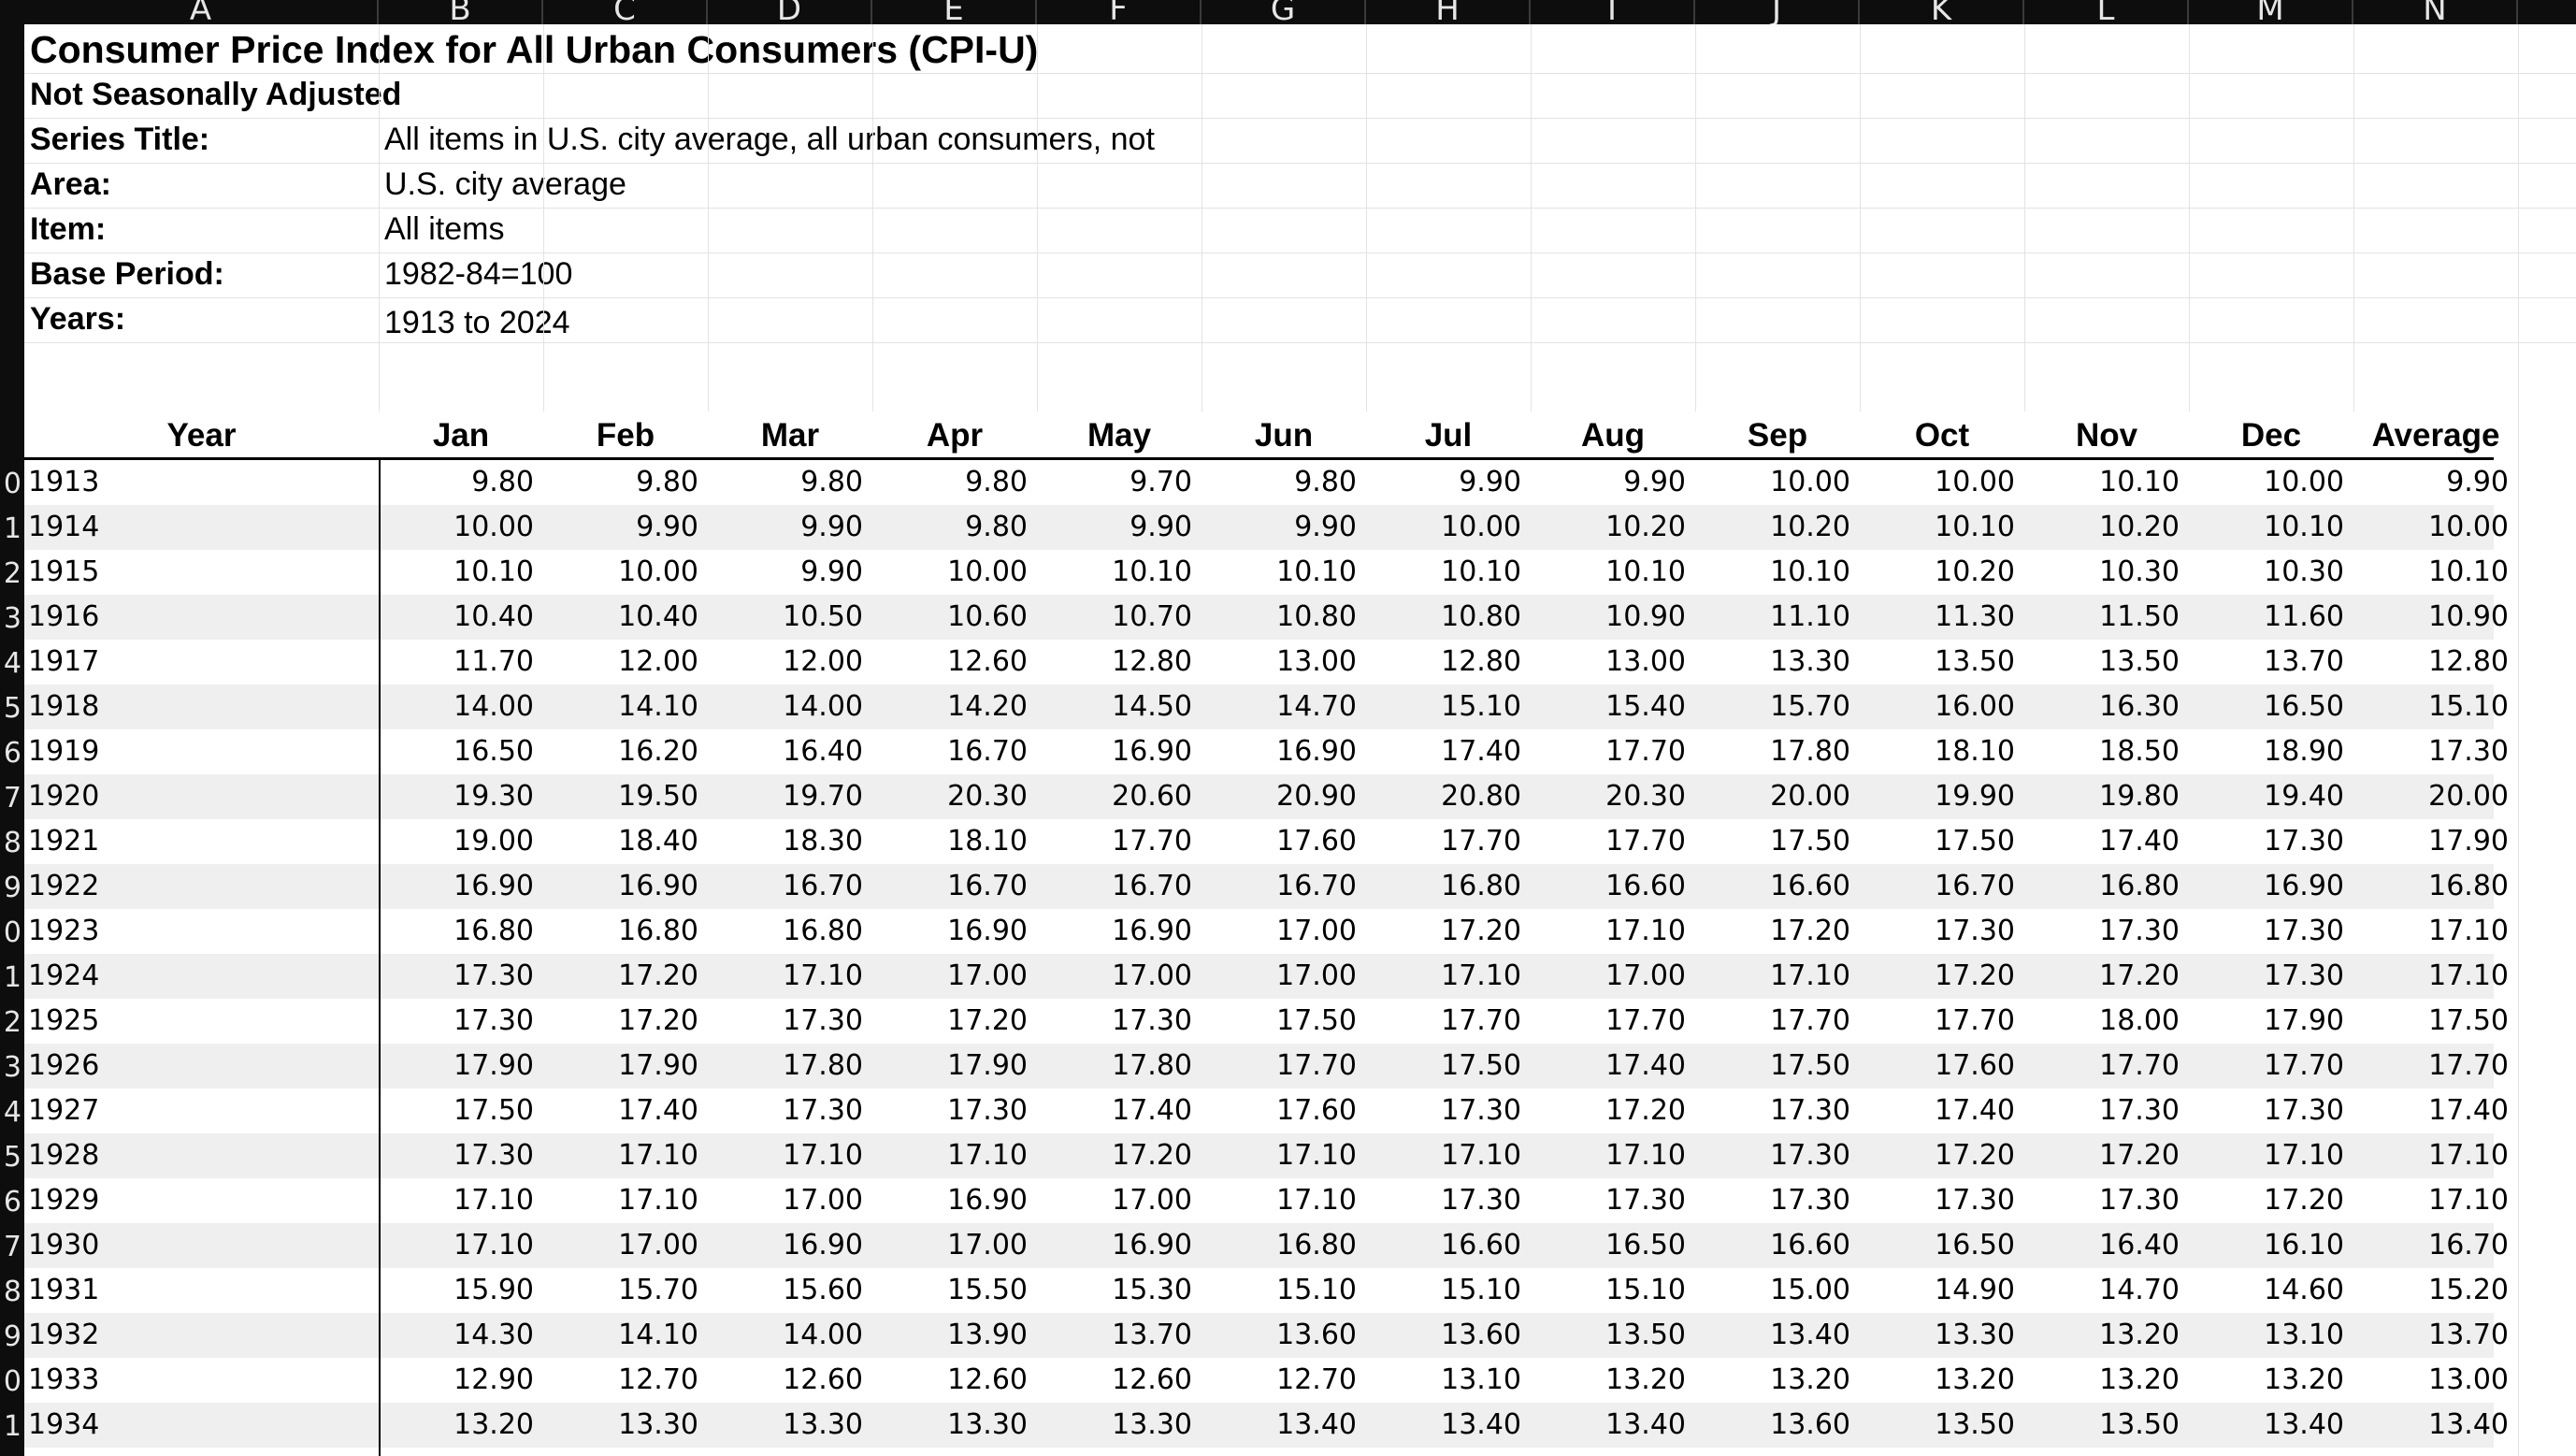  I want to click on cpi-value-cell: 10.20, so click(2107, 527).